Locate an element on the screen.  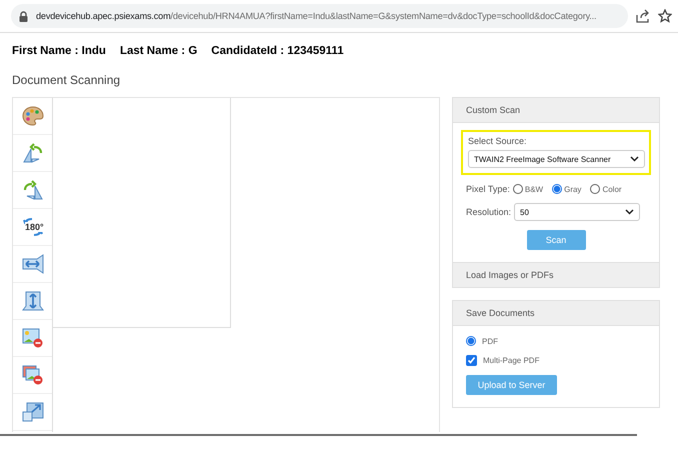
rotate-right-icon is located at coordinates (33, 190).